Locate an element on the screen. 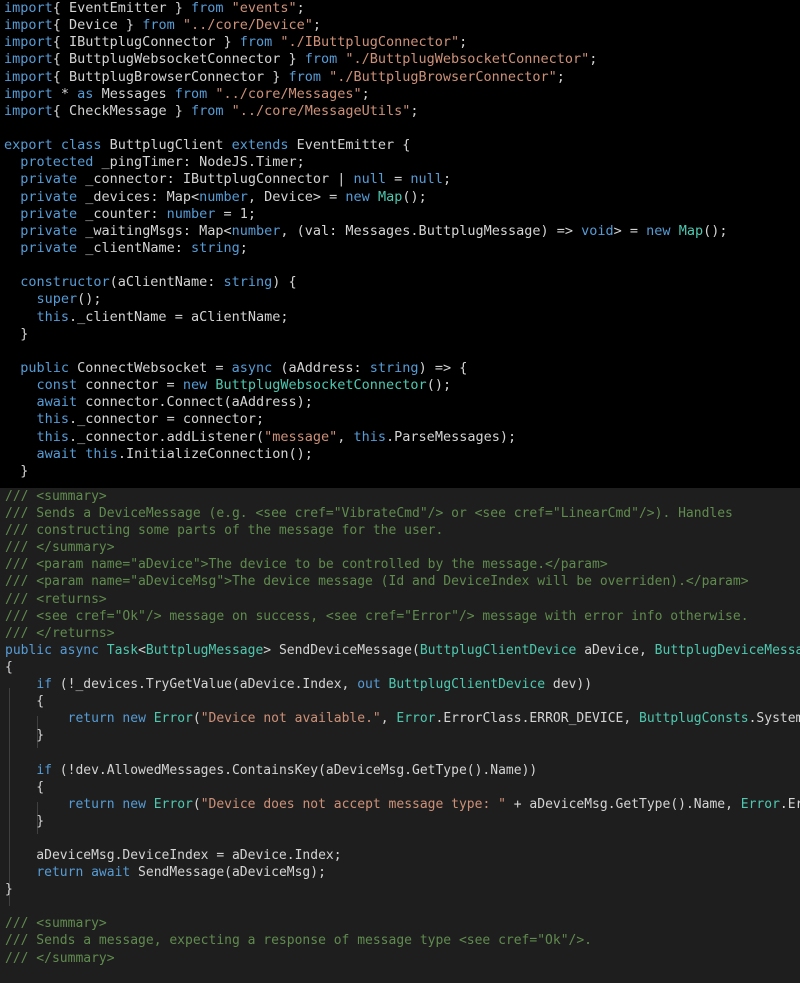  code-token: { ButtplugBrowserConnector } is located at coordinates (170, 76).